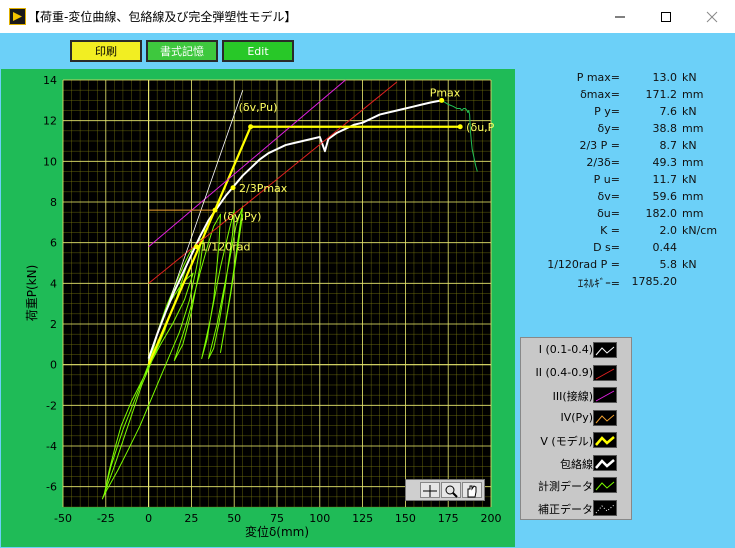  Describe the element at coordinates (565, 349) in the screenshot. I see `legend-label: I (0.1-0.4)` at that location.